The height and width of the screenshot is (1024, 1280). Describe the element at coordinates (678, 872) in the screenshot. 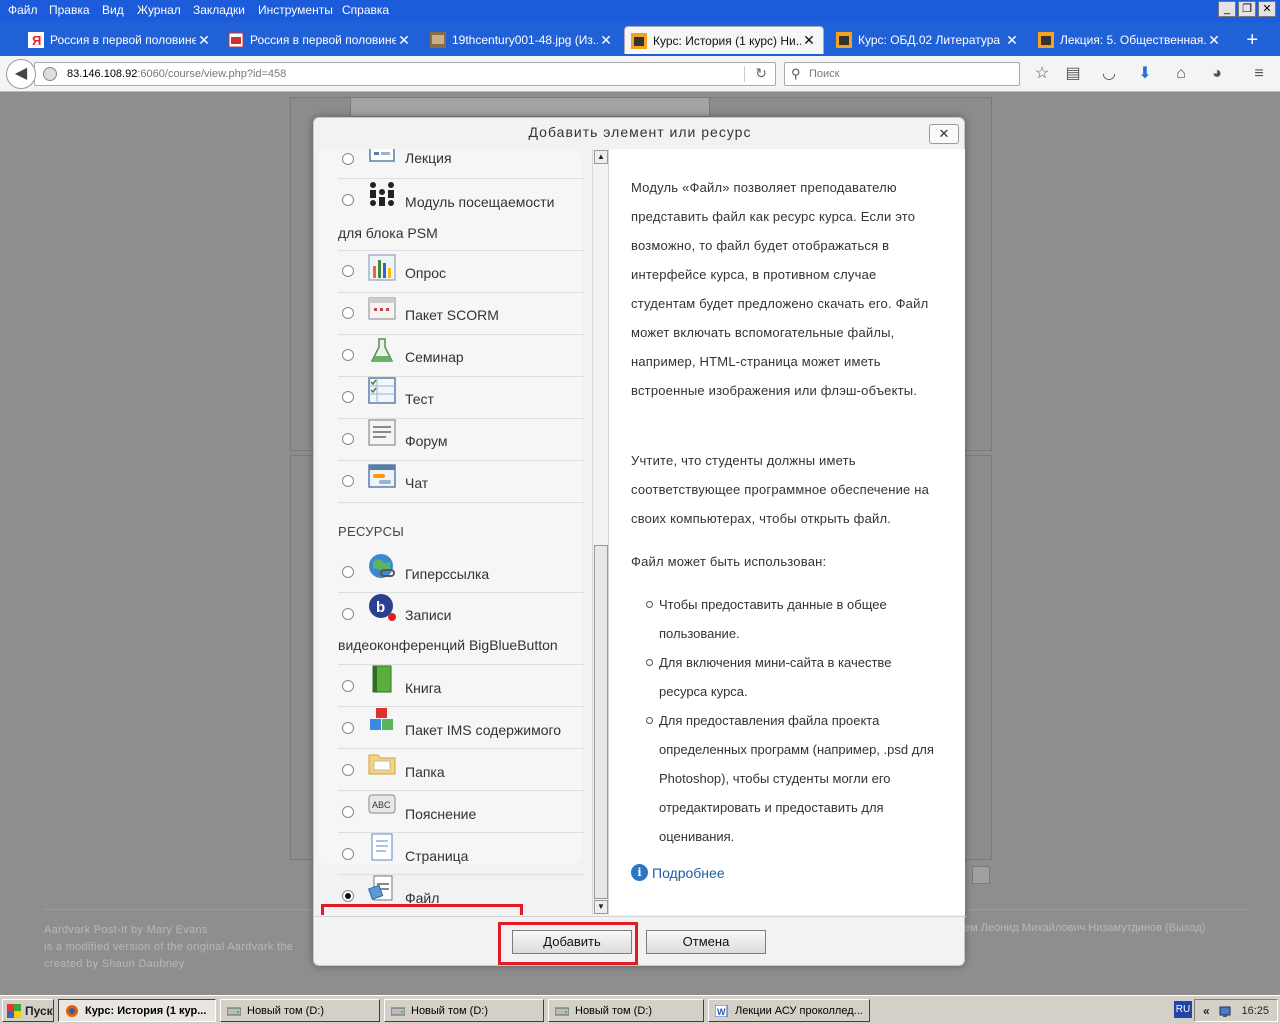

I see `more-help-link: i Подробнее` at that location.